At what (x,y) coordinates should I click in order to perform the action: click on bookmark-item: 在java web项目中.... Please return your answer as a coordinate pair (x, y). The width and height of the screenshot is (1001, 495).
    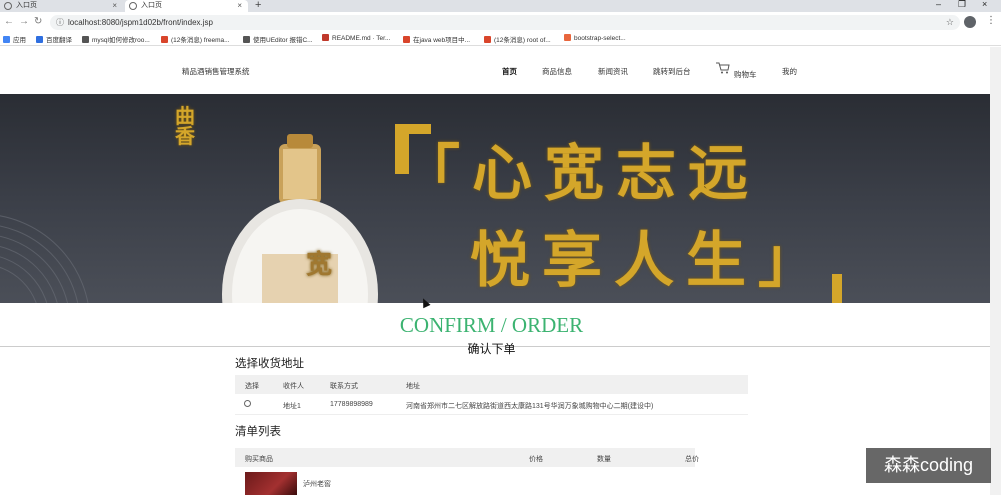
    Looking at the image, I should click on (436, 39).